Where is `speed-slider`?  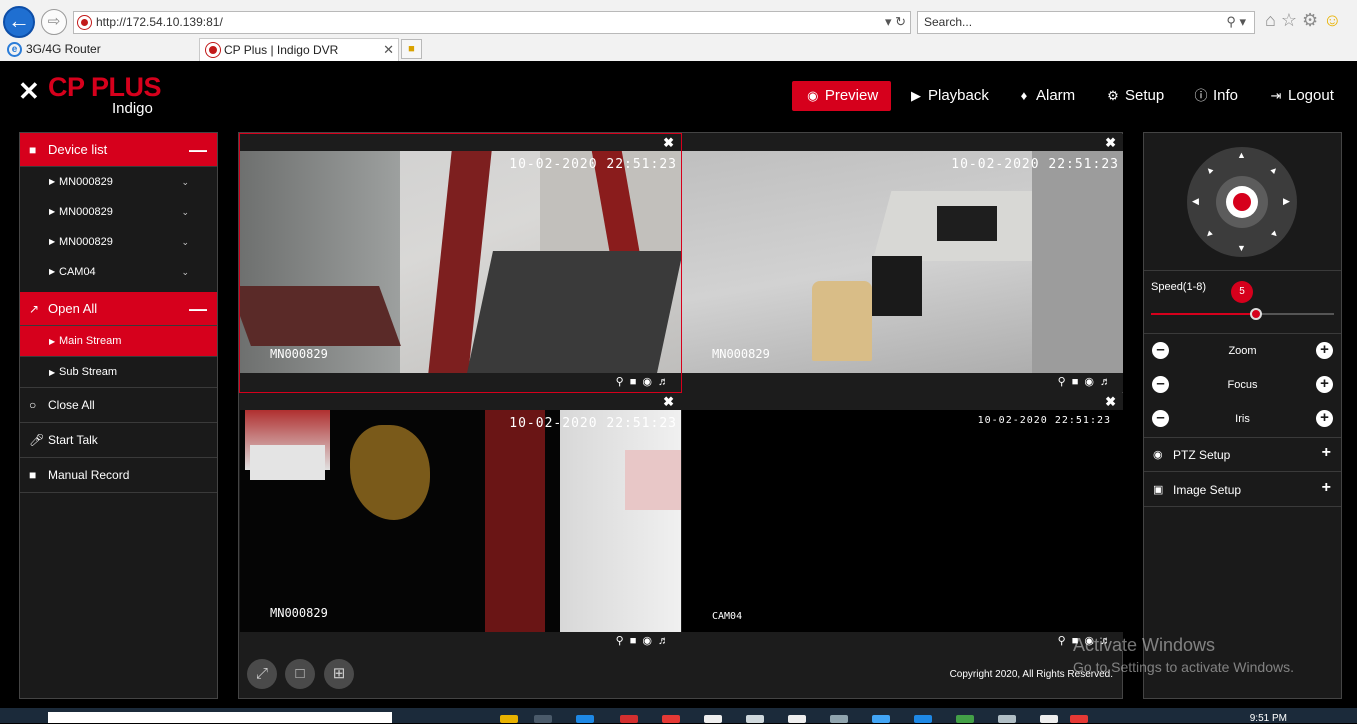
speed-slider is located at coordinates (1242, 314).